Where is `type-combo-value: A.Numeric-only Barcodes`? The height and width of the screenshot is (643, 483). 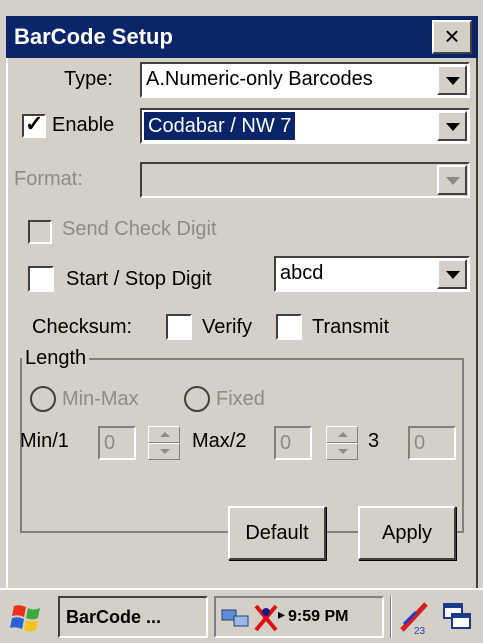
type-combo-value: A.Numeric-only Barcodes is located at coordinates (259, 79).